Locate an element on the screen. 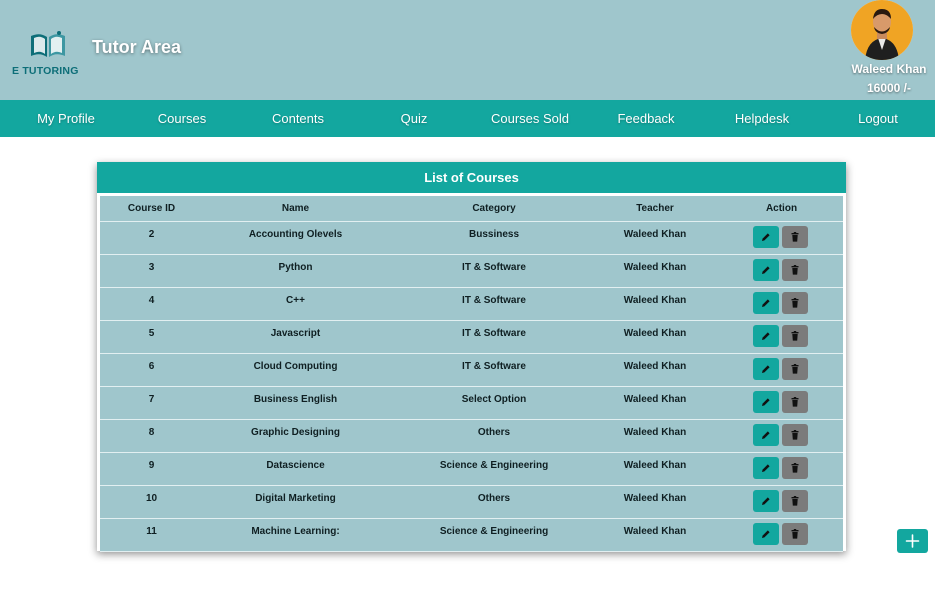 Image resolution: width=935 pixels, height=598 pixels. table-row: 5 Javascript IT & Software Waleed Khan is located at coordinates (471, 337).